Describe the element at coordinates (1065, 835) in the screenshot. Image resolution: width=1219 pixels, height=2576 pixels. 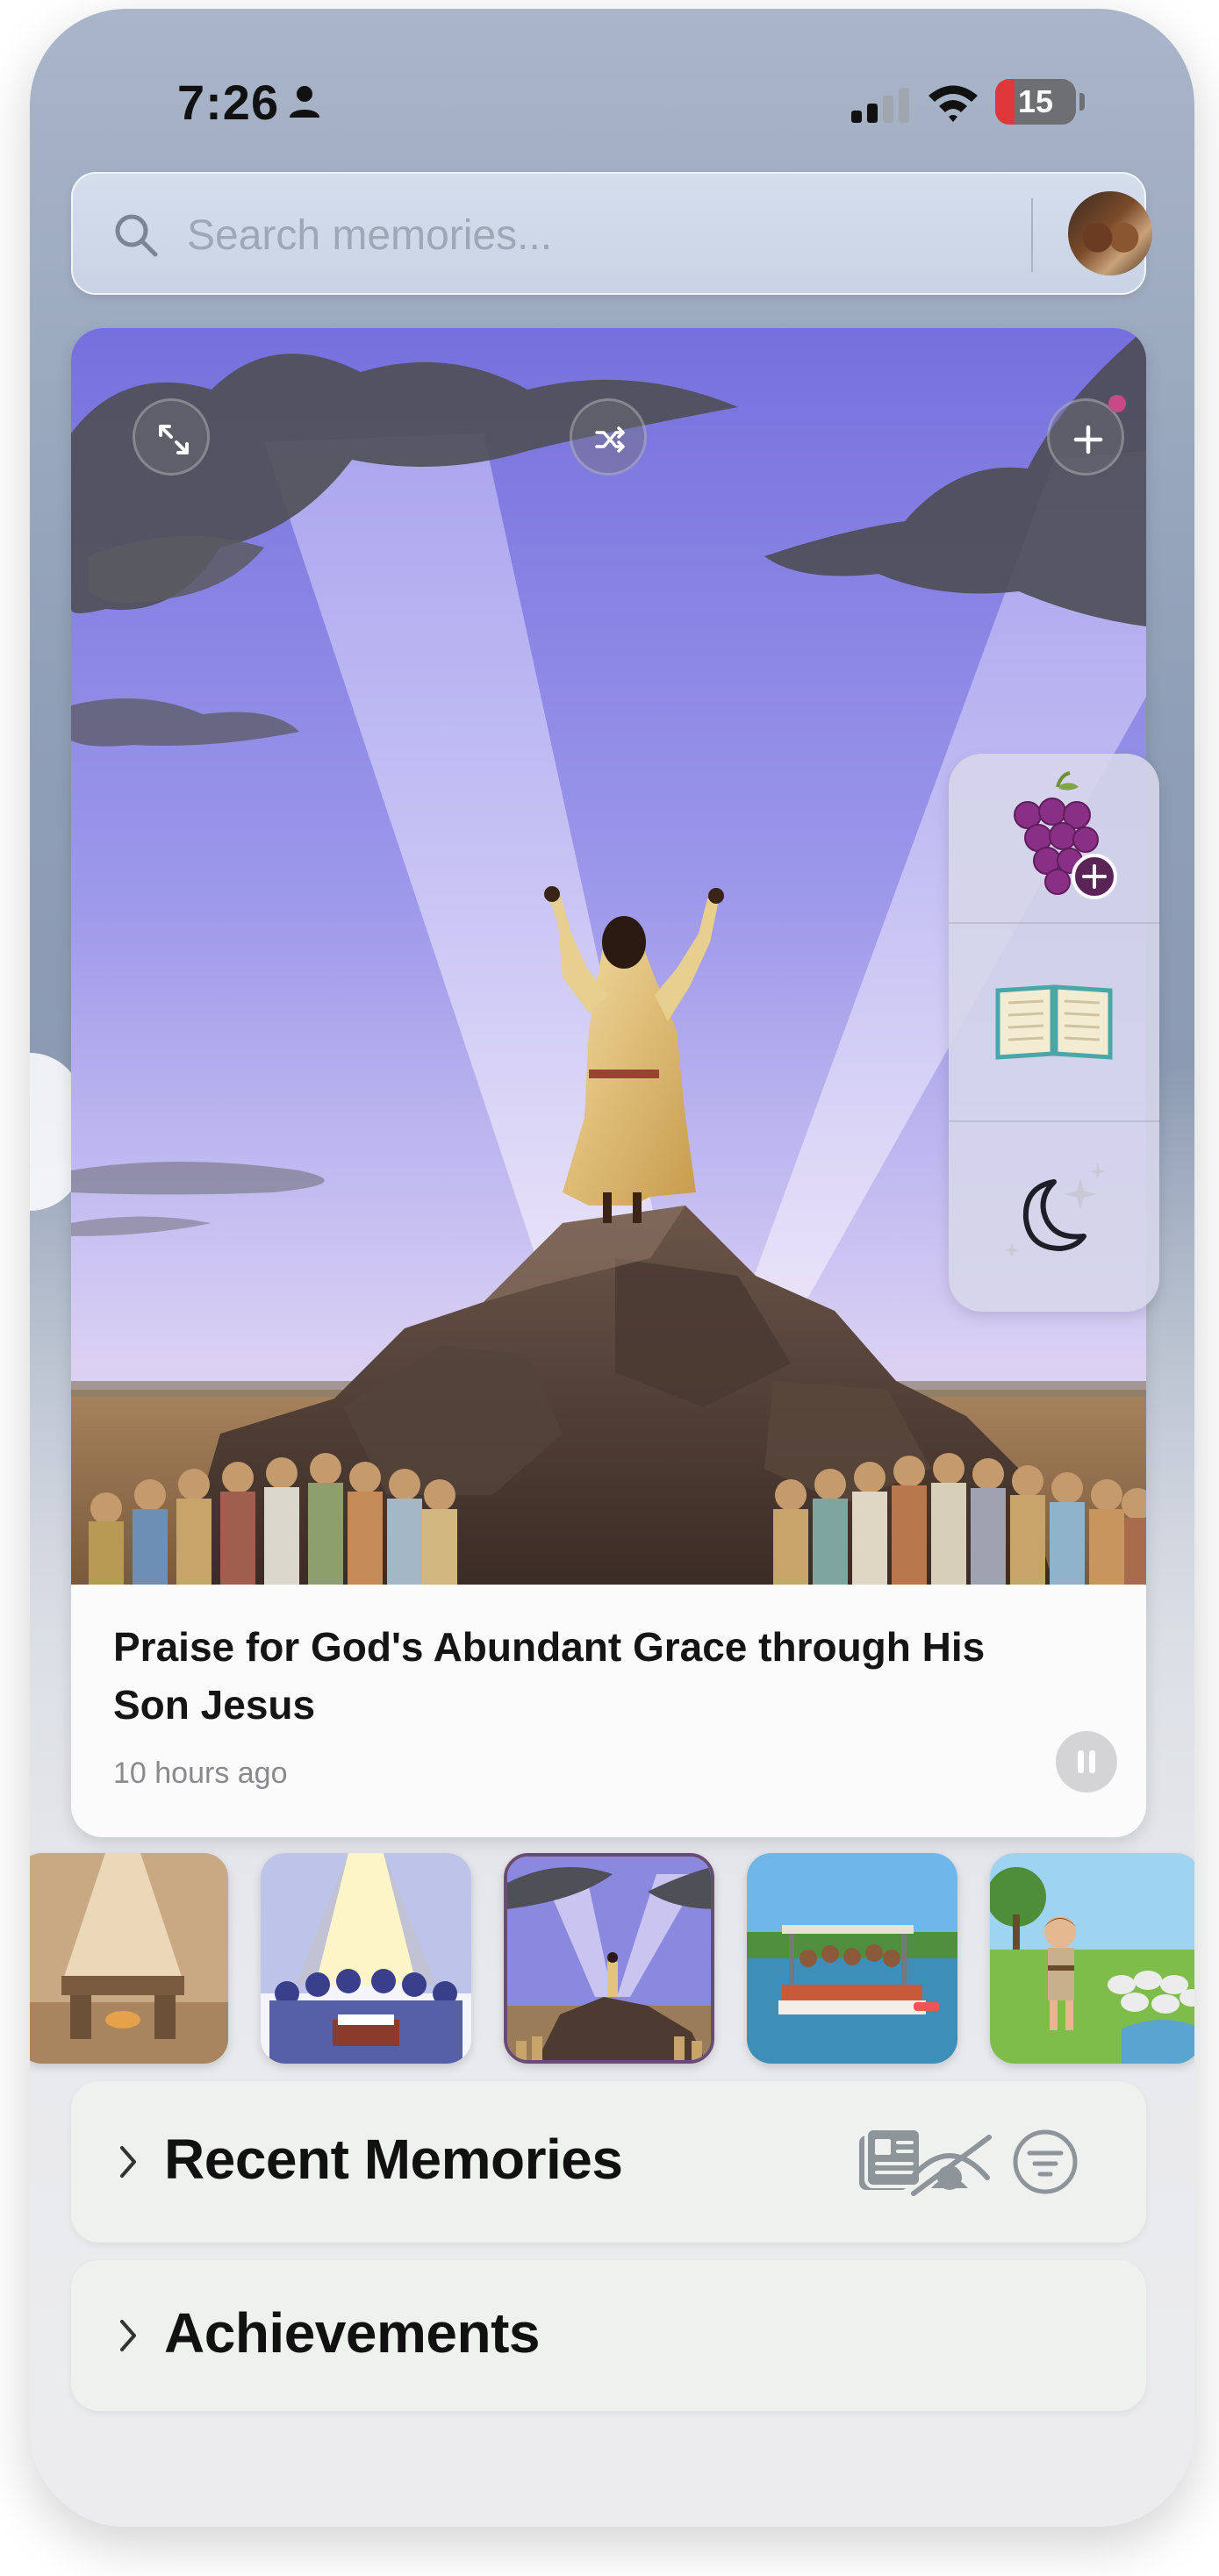
I see `grapes-add-icon` at that location.